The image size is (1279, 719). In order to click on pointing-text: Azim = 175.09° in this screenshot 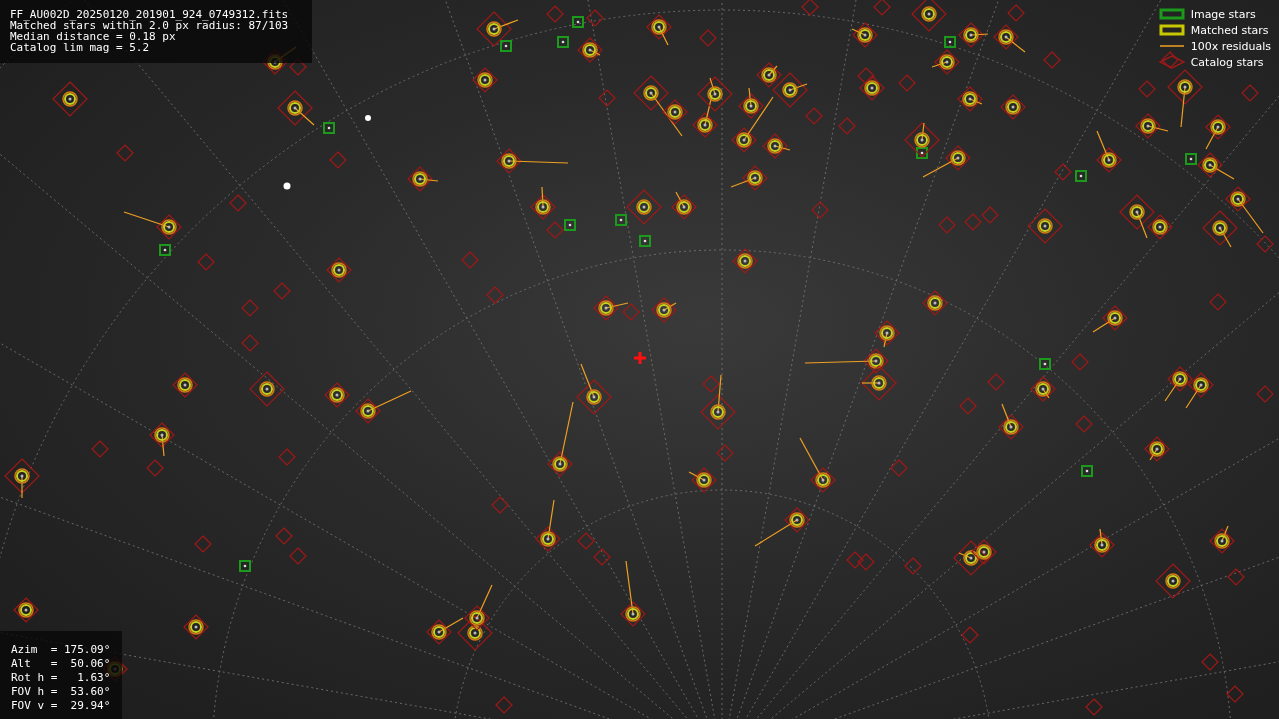, I will do `click(61, 649)`.